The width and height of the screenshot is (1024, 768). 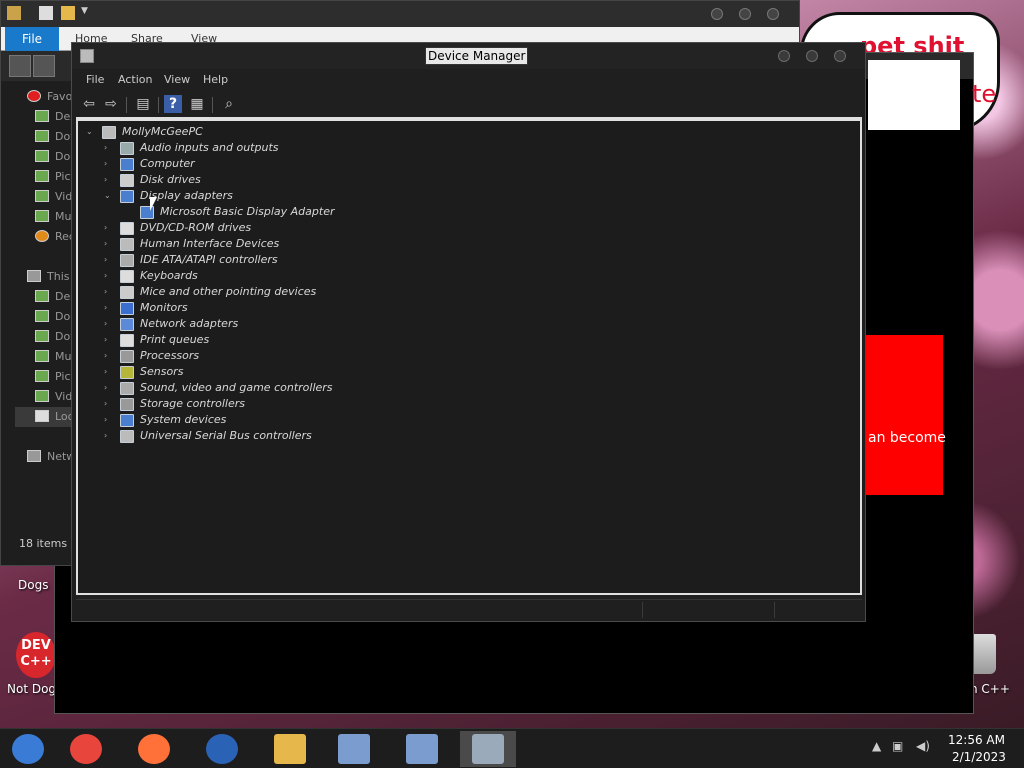 What do you see at coordinates (209, 147) in the screenshot?
I see `tree-category-label: Audio inputs and outputs` at bounding box center [209, 147].